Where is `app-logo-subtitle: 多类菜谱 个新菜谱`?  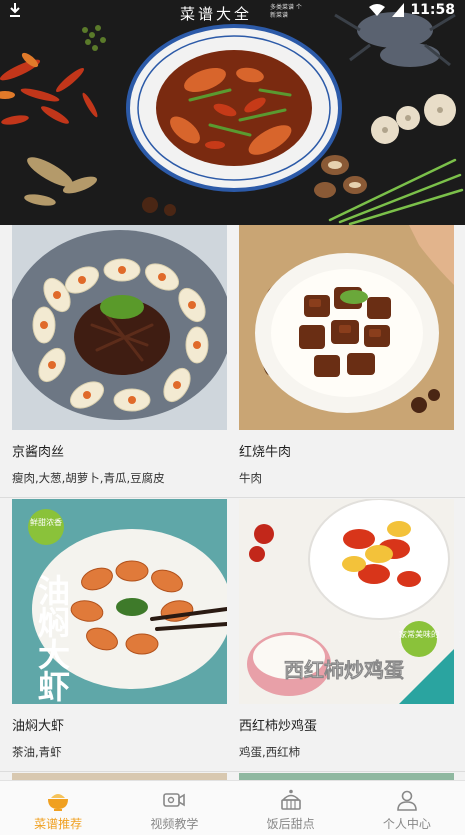 app-logo-subtitle: 多类菜谱 个新菜谱 is located at coordinates (286, 11).